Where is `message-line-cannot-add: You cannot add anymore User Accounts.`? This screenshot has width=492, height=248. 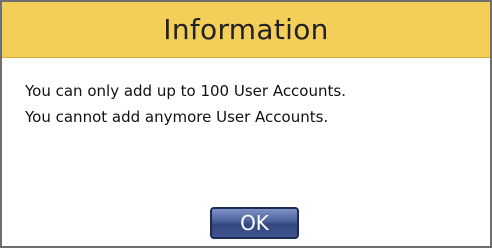 message-line-cannot-add: You cannot add anymore User Accounts. is located at coordinates (177, 117).